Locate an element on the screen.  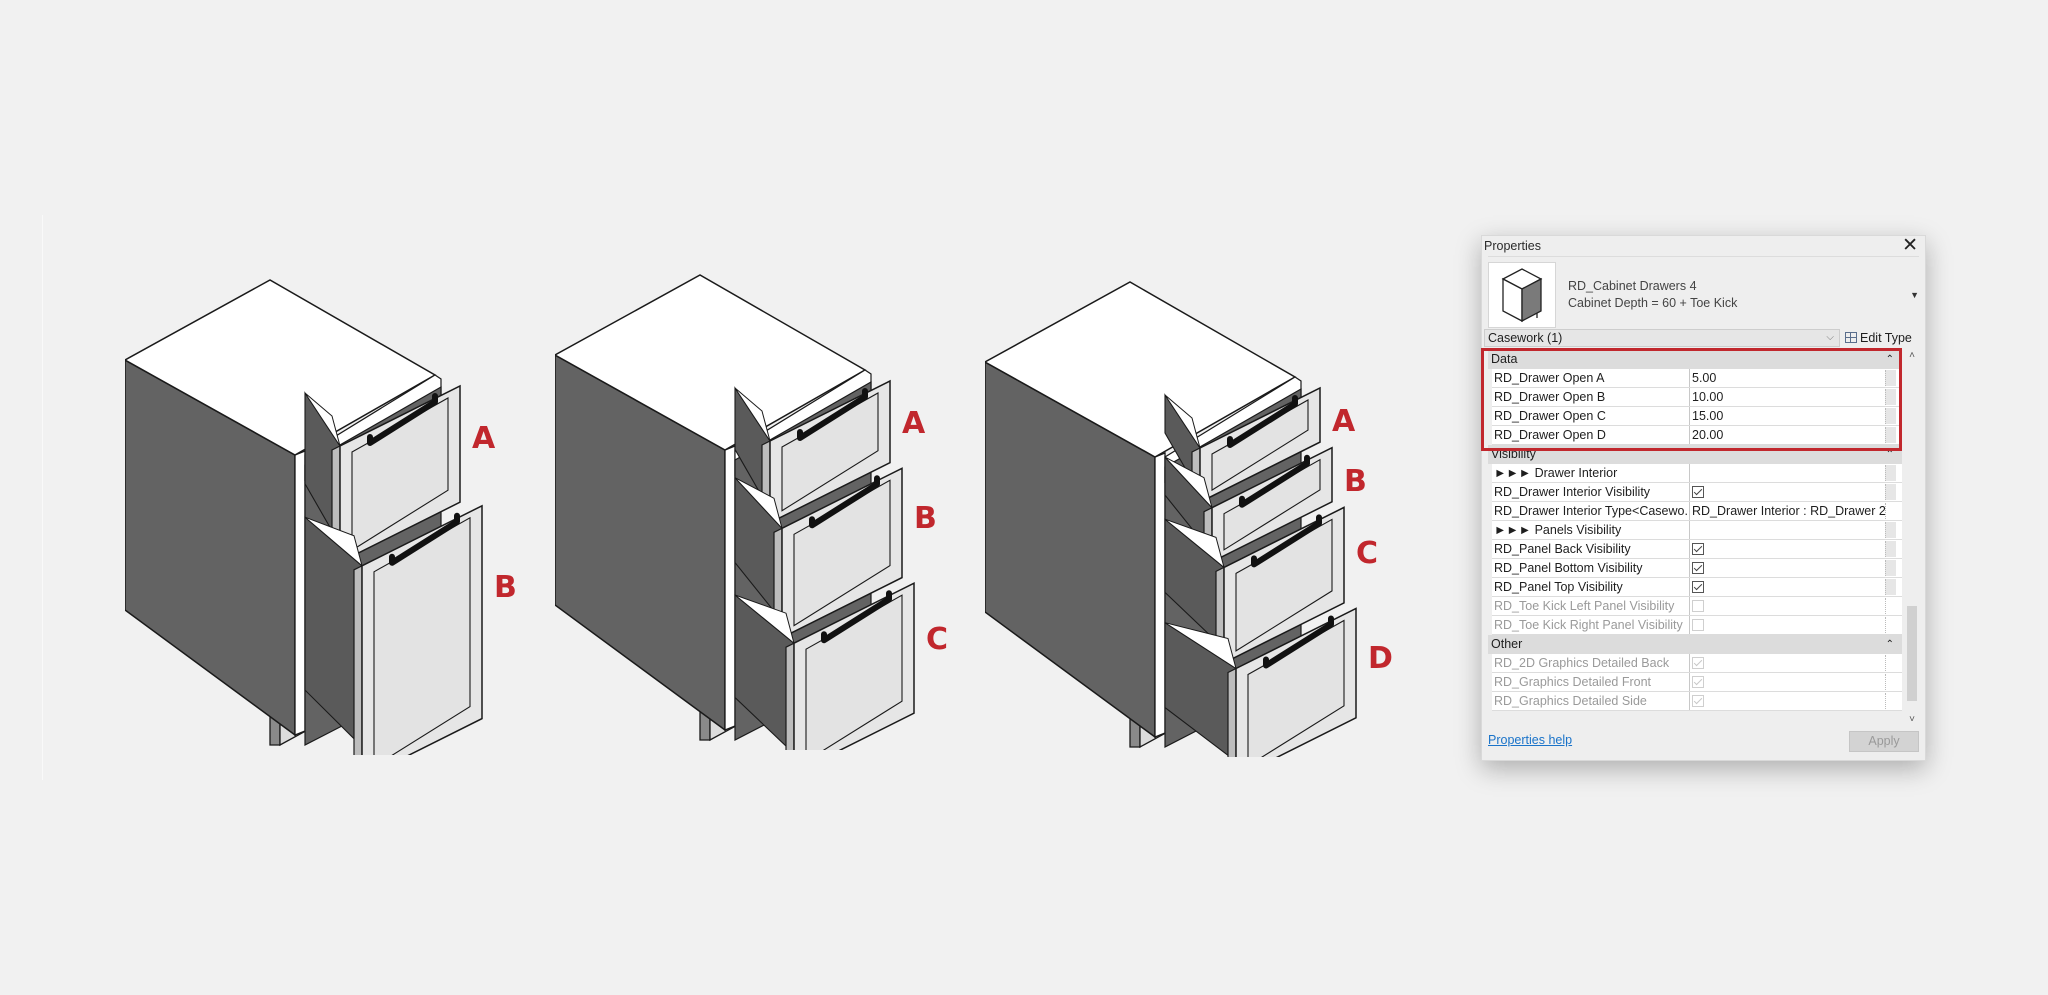
cabinet-4-drawers-illustration is located at coordinates (1195, 517).